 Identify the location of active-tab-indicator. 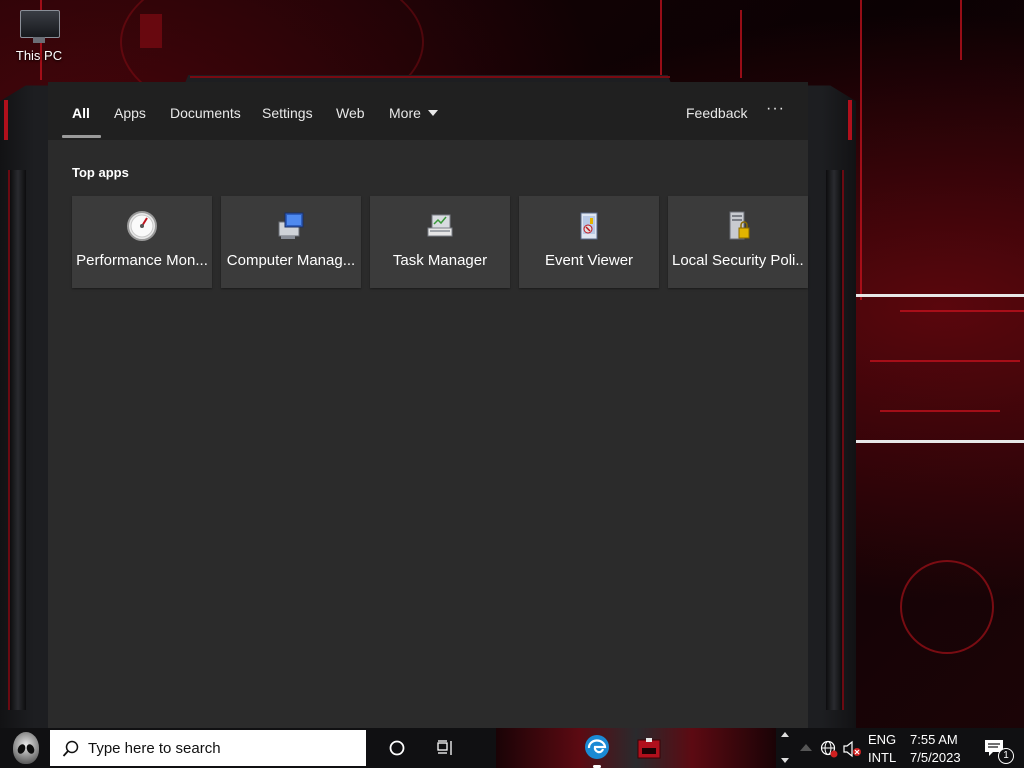
(81, 136).